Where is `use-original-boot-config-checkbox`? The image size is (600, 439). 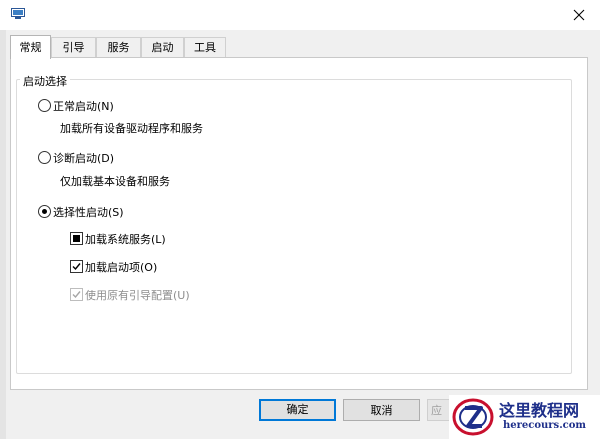
use-original-boot-config-checkbox is located at coordinates (76, 294).